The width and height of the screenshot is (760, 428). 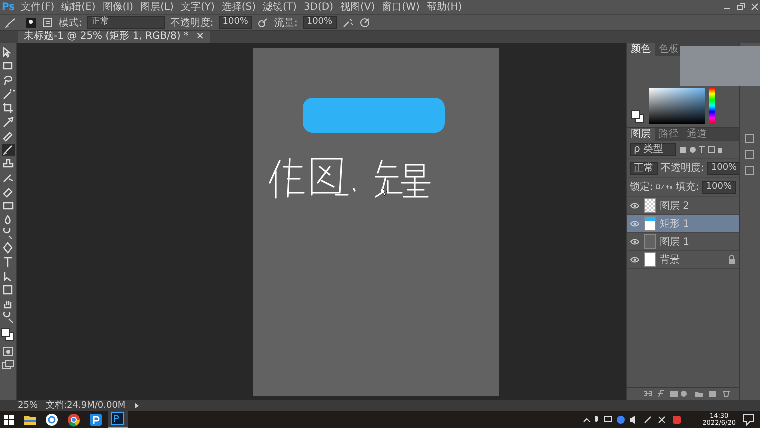 I want to click on flow-label: 流量:, so click(x=286, y=23).